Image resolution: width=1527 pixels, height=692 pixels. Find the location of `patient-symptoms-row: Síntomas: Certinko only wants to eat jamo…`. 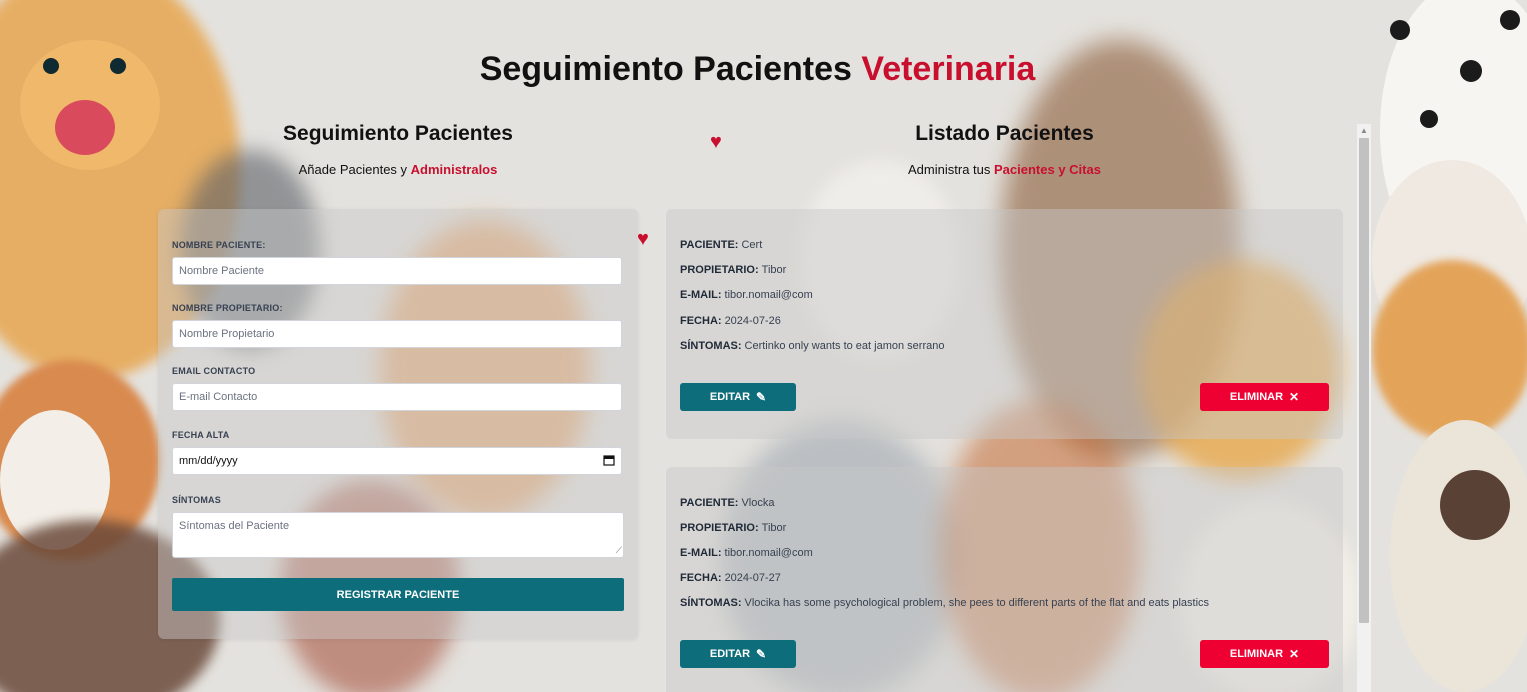

patient-symptoms-row: Síntomas: Certinko only wants to eat jamo… is located at coordinates (812, 346).